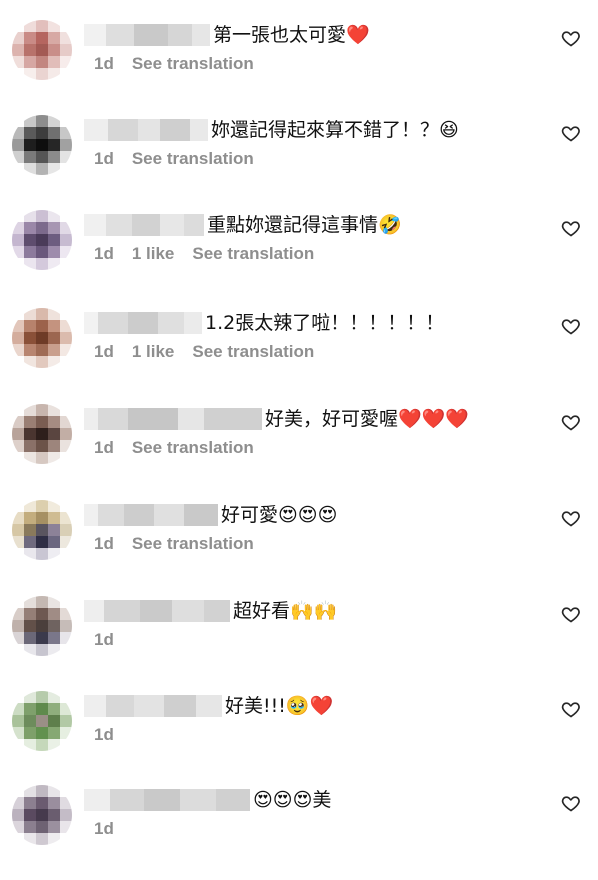 The width and height of the screenshot is (598, 880). What do you see at coordinates (299, 535) in the screenshot?
I see `comment-item: 好可愛😍😍😍 1d See translation` at bounding box center [299, 535].